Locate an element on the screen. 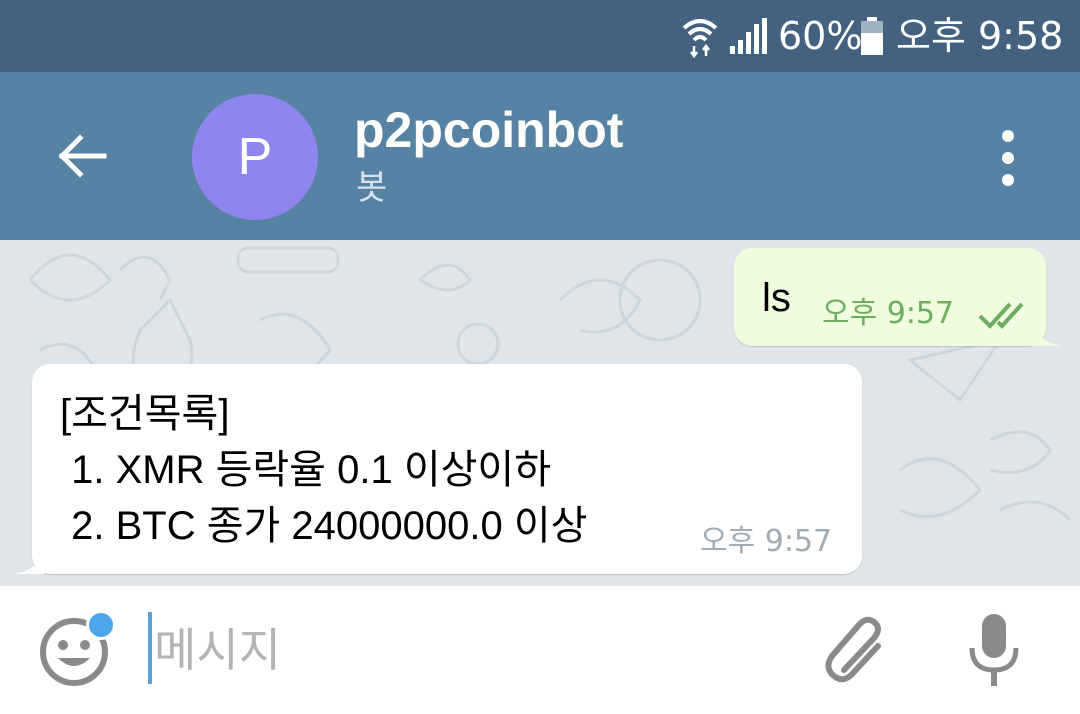  signal-icon is located at coordinates (748, 36).